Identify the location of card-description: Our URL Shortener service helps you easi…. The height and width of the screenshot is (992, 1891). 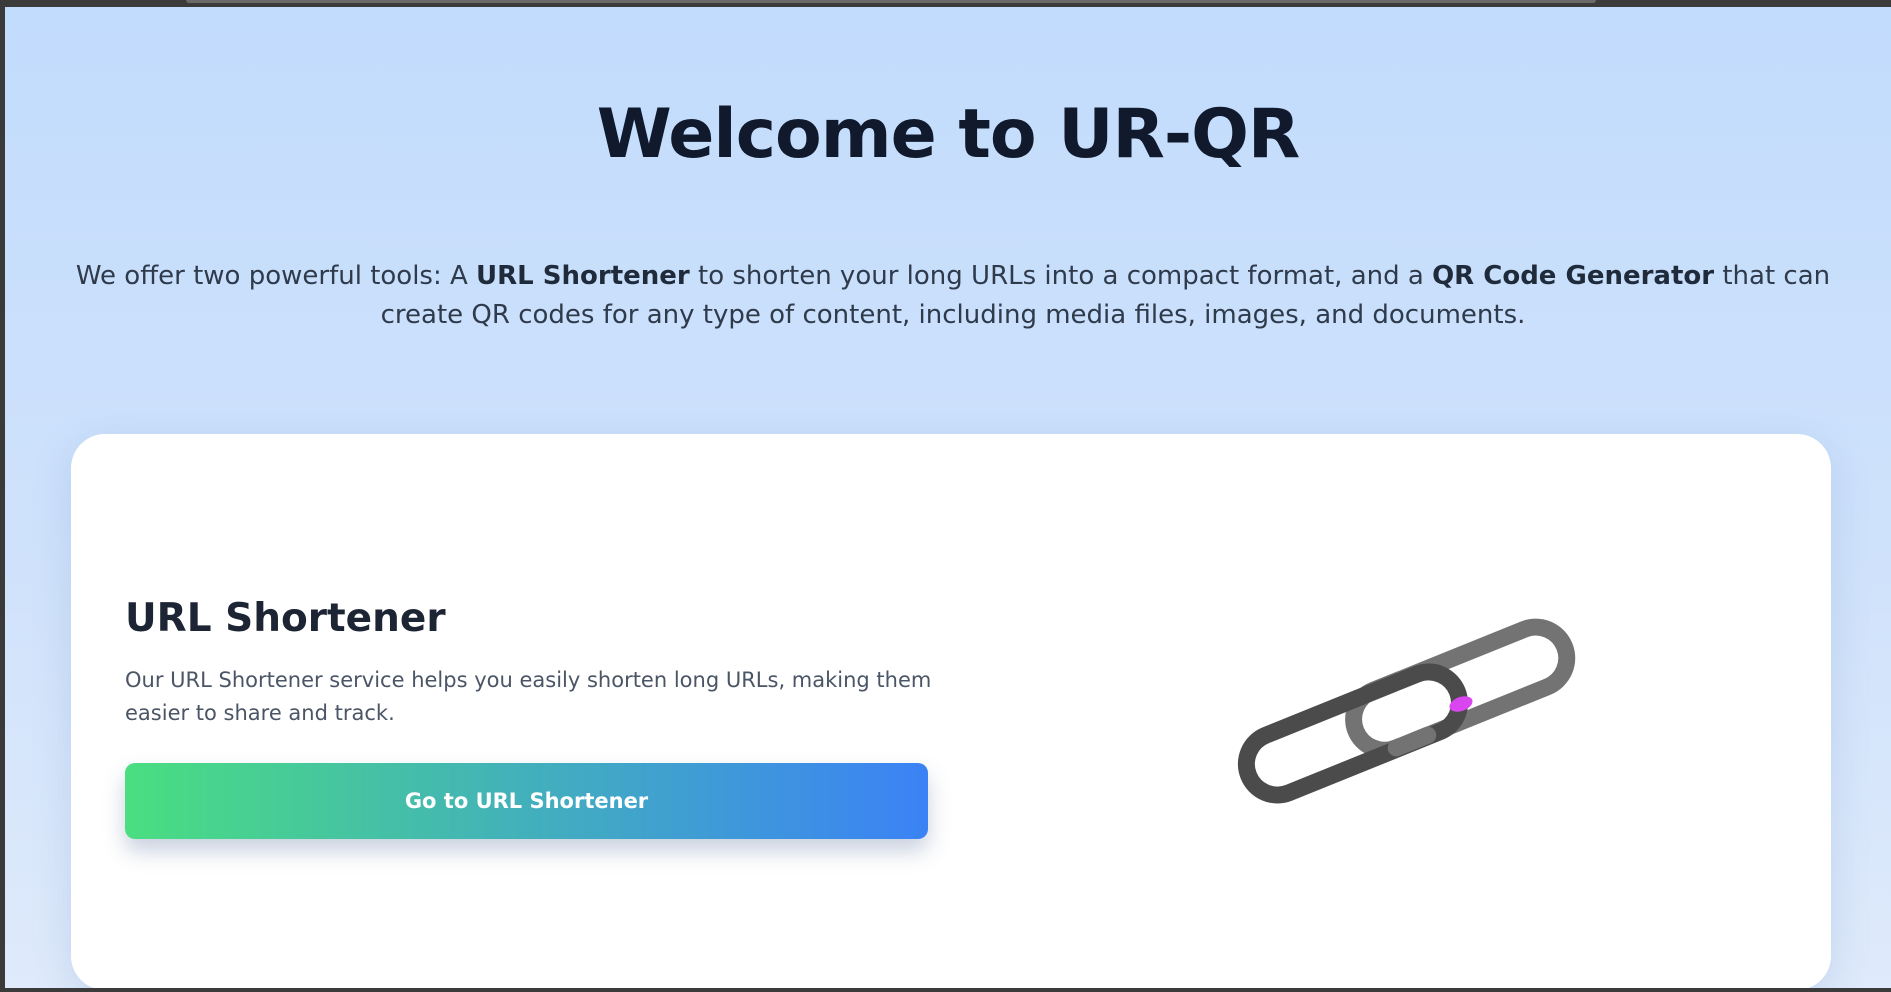
(528, 696).